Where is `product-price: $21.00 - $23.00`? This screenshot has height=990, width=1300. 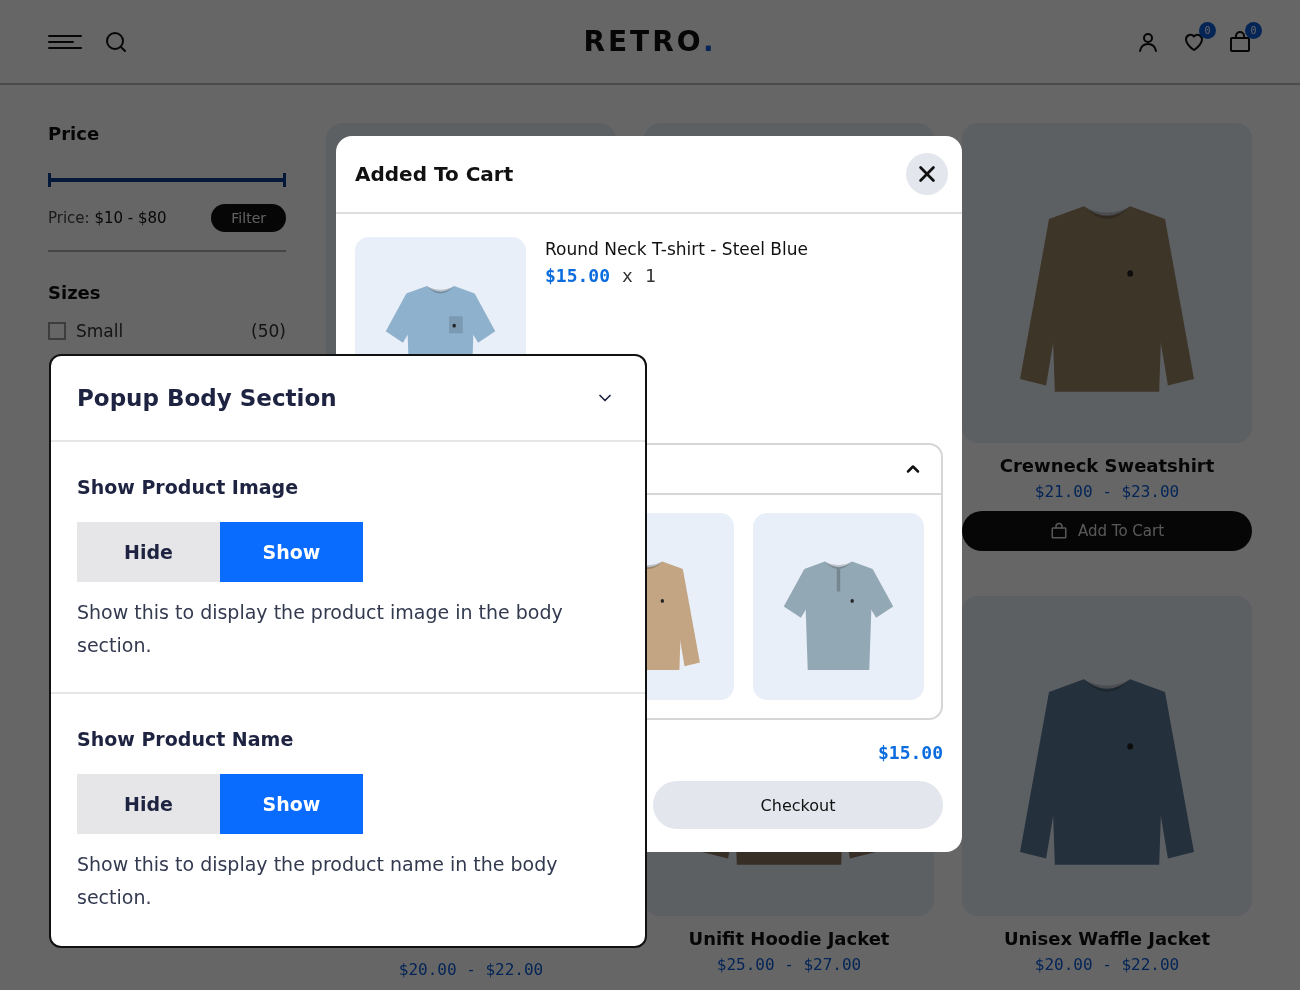 product-price: $21.00 - $23.00 is located at coordinates (1107, 491).